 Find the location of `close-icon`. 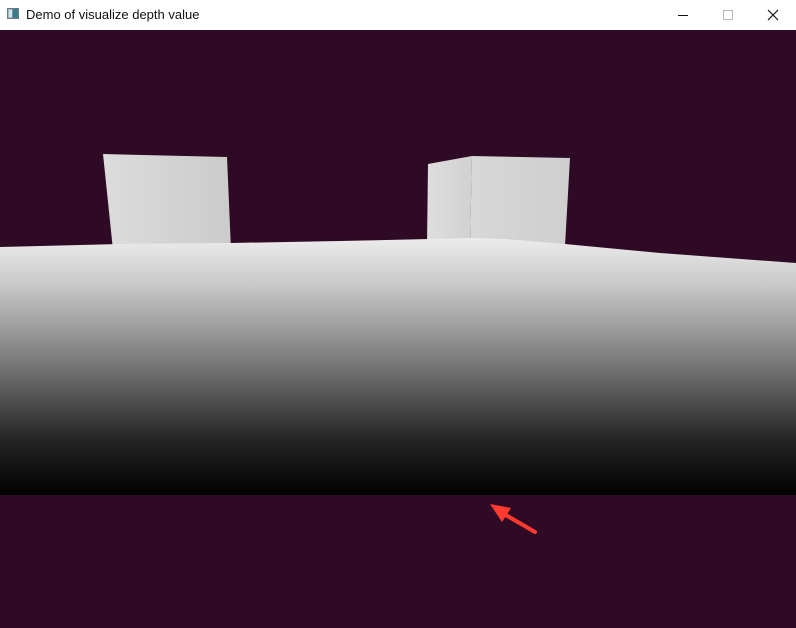

close-icon is located at coordinates (773, 15).